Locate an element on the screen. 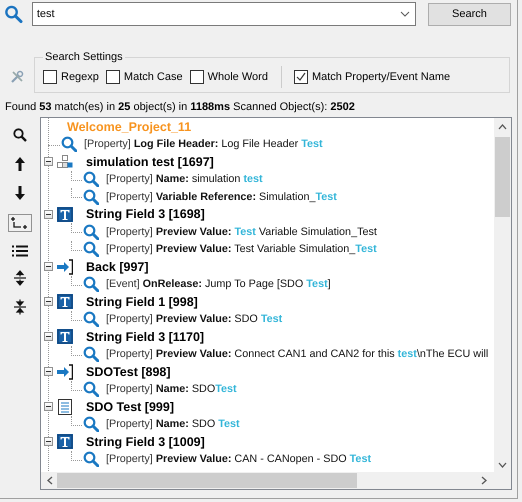  chevron-up-icon is located at coordinates (502, 127).